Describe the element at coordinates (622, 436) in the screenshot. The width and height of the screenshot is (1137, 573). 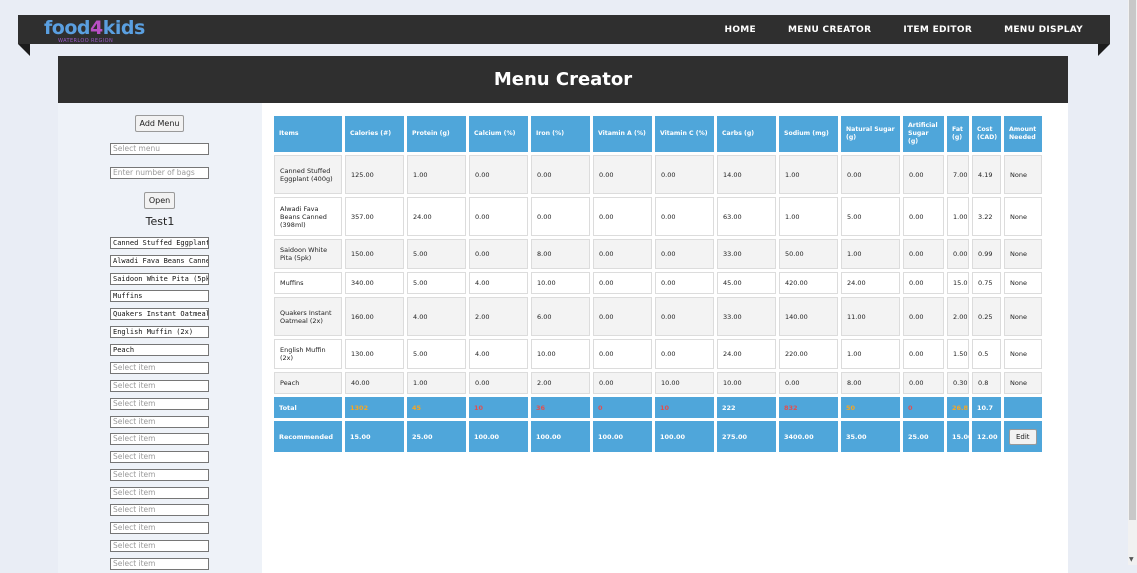
I see `recommended-cell: 100.00` at that location.